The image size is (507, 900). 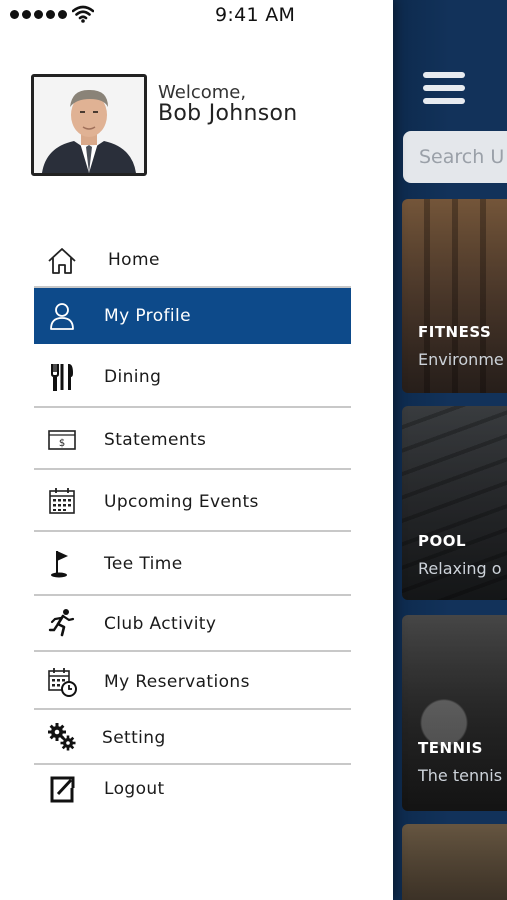 I want to click on menu-item-label: Club Activity, so click(x=160, y=624).